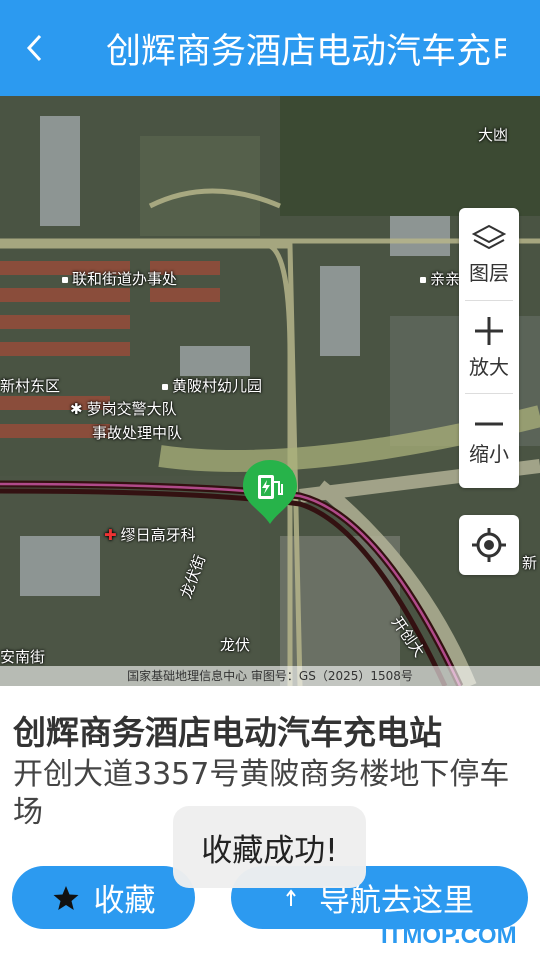 This screenshot has width=540, height=960. What do you see at coordinates (530, 563) in the screenshot?
I see `map-label: 新` at bounding box center [530, 563].